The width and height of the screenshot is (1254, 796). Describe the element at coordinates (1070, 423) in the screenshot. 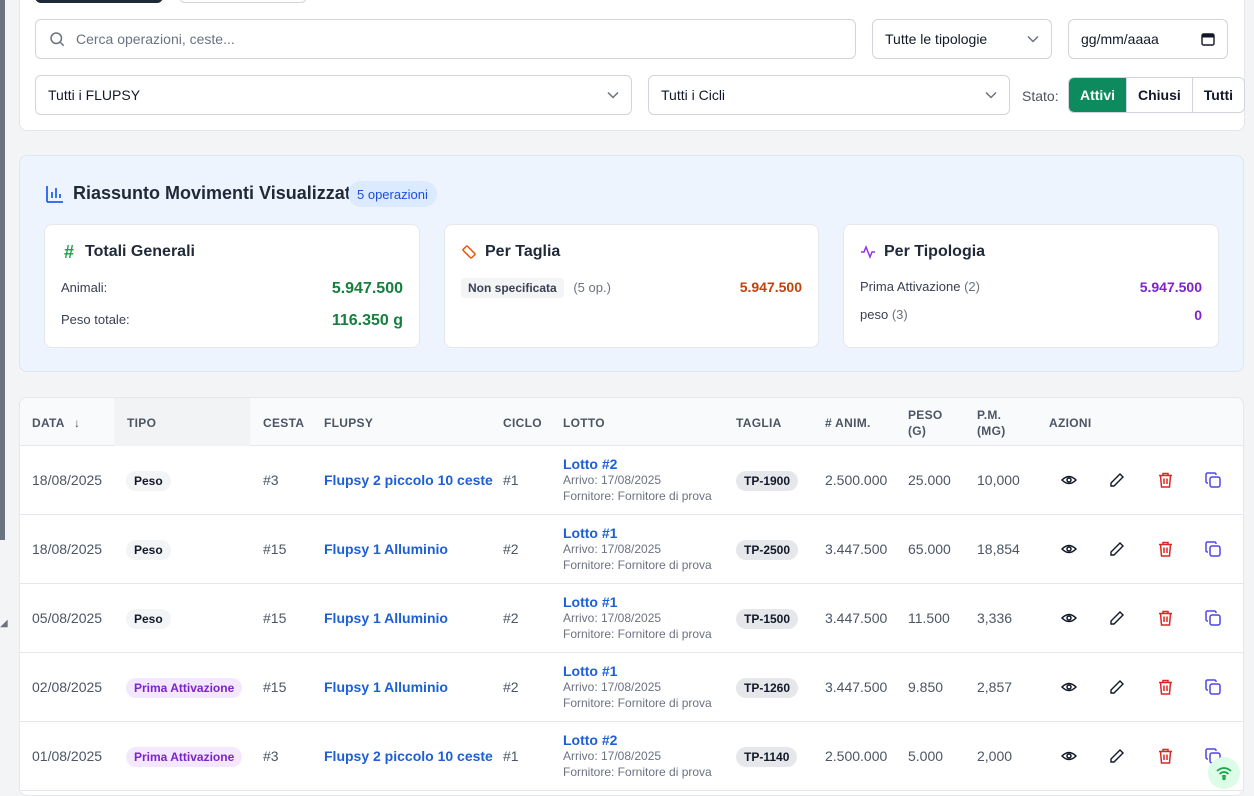

I see `header-azioni: AZIONI` at that location.